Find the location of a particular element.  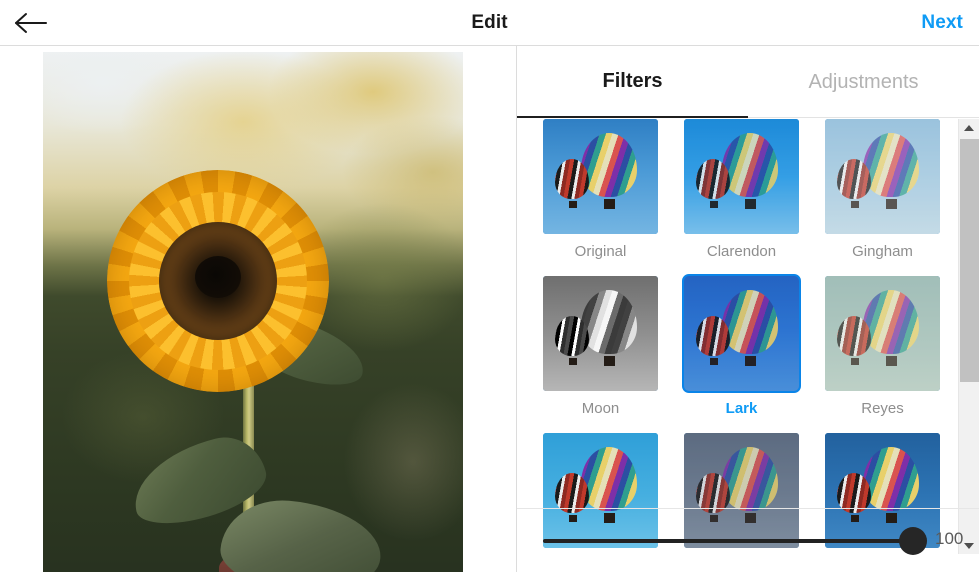

filter-item-original: Original is located at coordinates (600, 190).